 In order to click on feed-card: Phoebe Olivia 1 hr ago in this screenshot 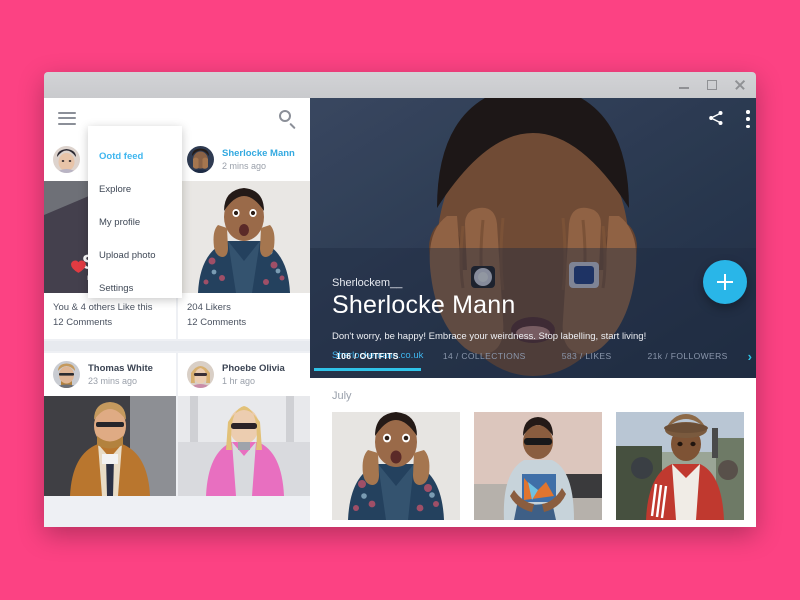, I will do `click(244, 424)`.